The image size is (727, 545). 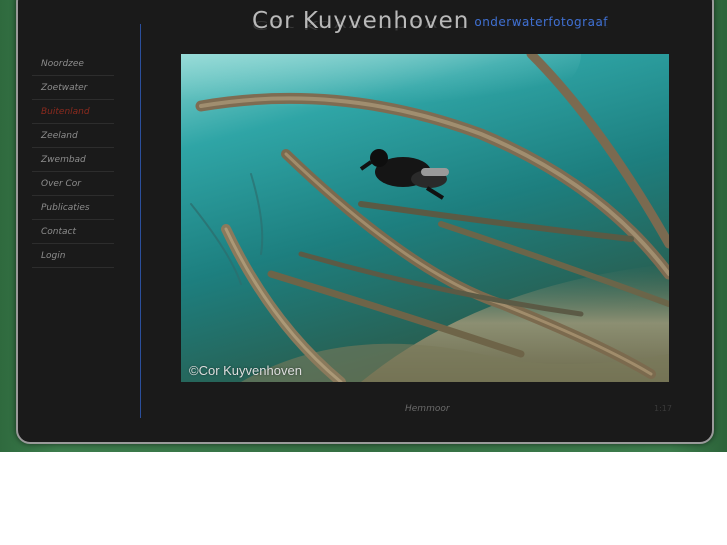 I want to click on title-reflection: Cor Kuyvenhoven onderwaterfotograaf, so click(x=430, y=25).